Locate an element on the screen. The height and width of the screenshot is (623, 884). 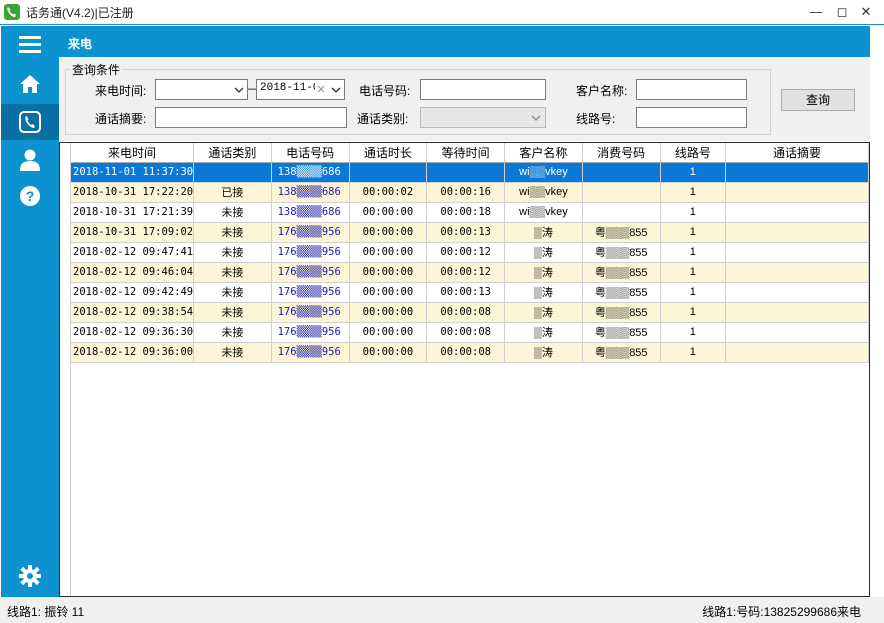
cell-duration: 00:00:02 is located at coordinates (388, 192).